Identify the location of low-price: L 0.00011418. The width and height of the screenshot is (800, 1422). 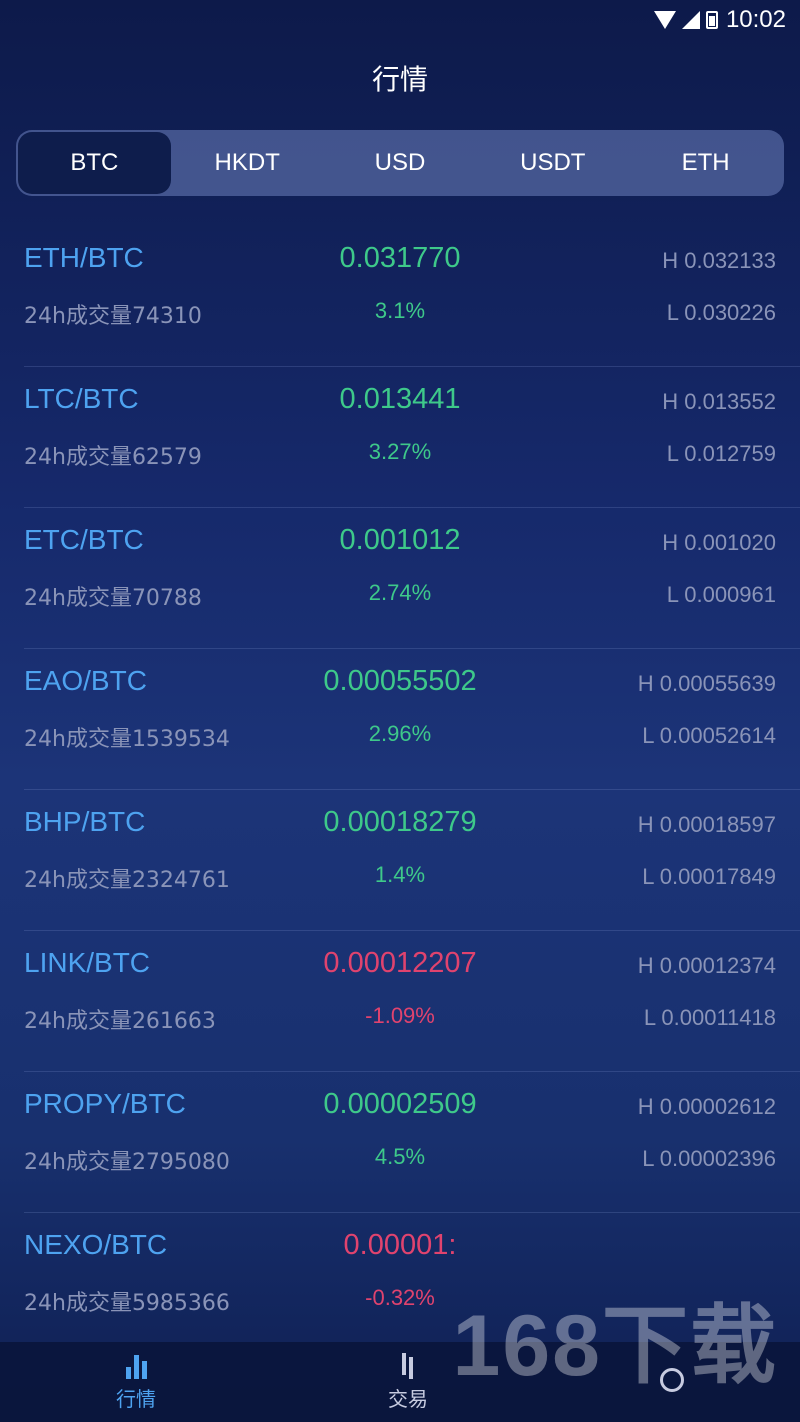
(709, 1017).